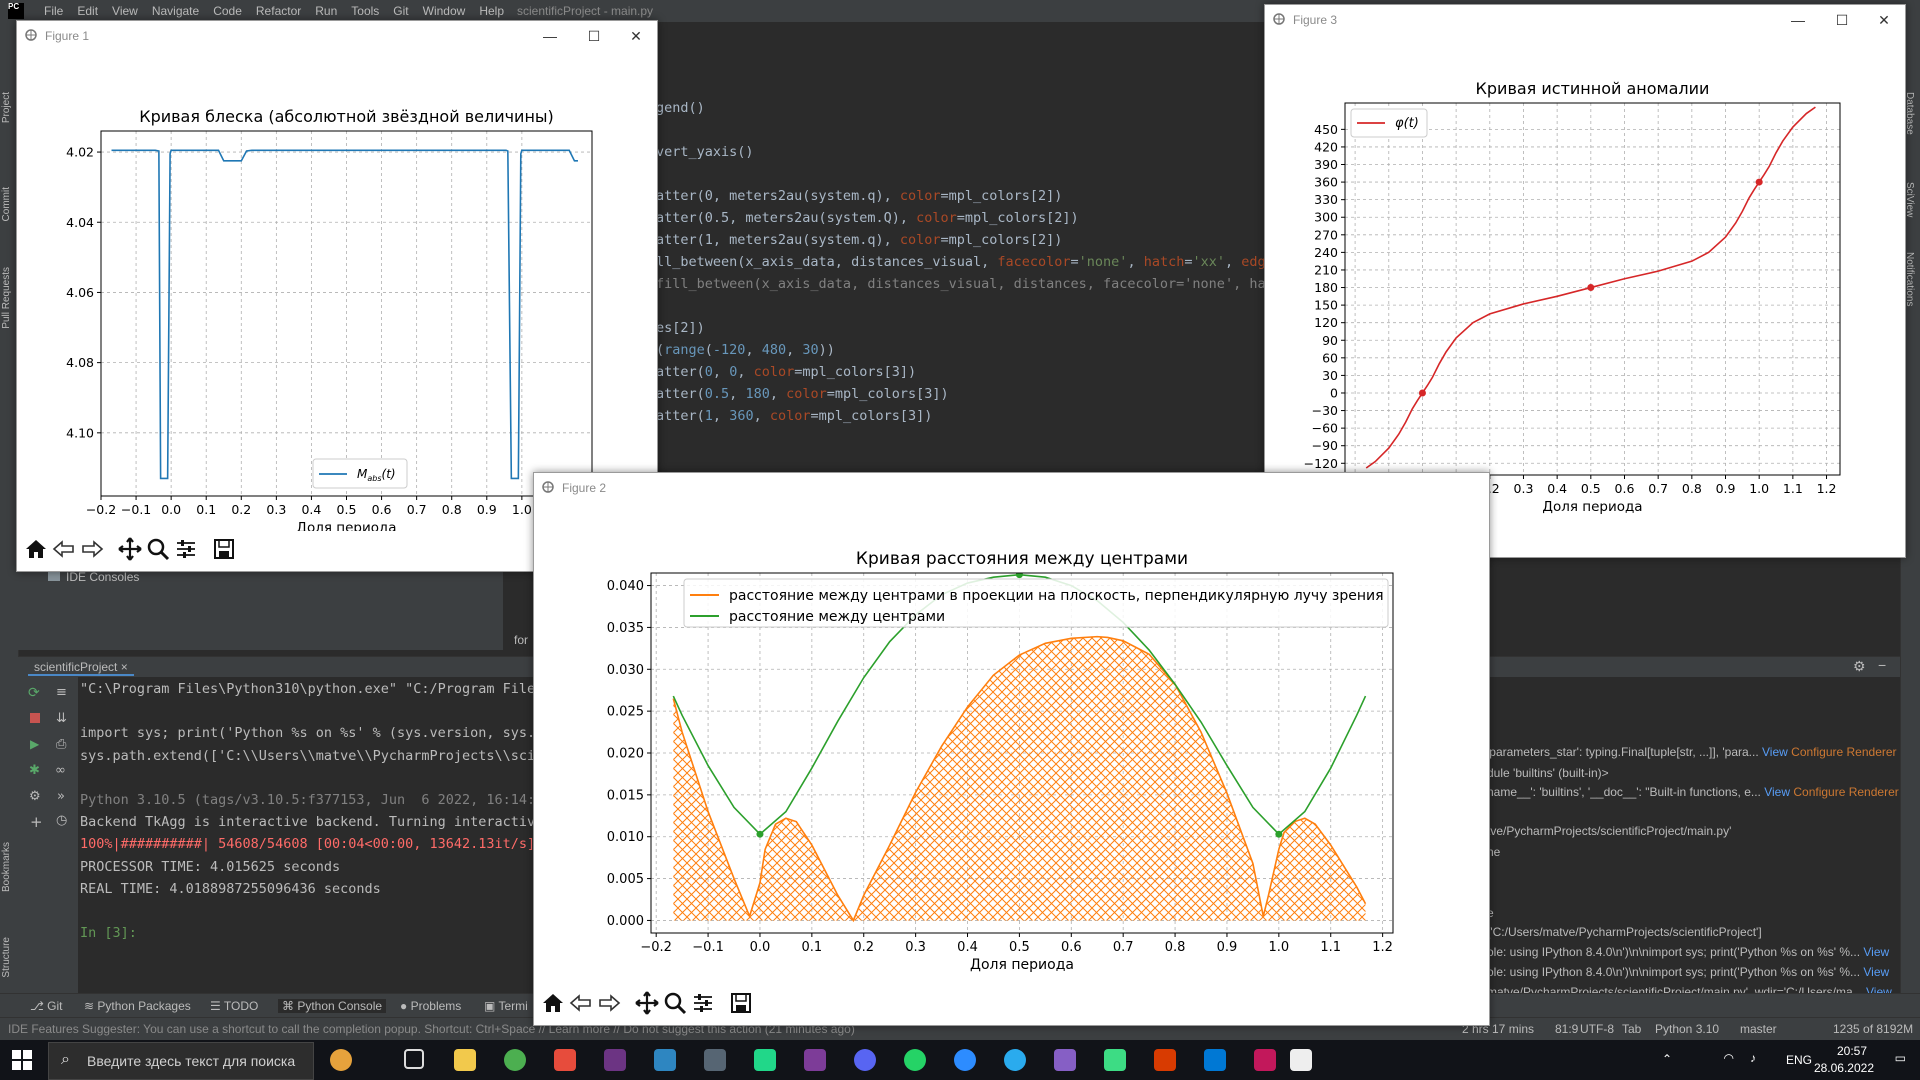 This screenshot has width=1920, height=1080. What do you see at coordinates (278, 11) in the screenshot?
I see `menu-refactor: Refactor` at bounding box center [278, 11].